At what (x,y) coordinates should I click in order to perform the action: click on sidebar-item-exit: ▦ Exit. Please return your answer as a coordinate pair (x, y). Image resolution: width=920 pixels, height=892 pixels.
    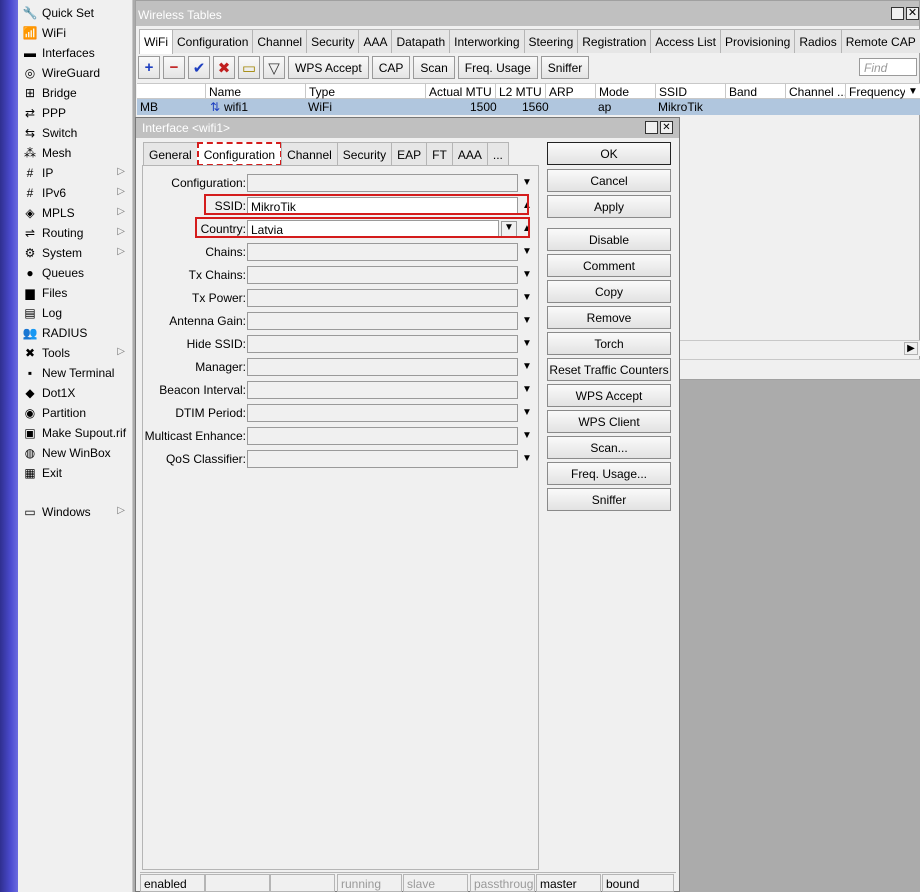
    Looking at the image, I should click on (75, 473).